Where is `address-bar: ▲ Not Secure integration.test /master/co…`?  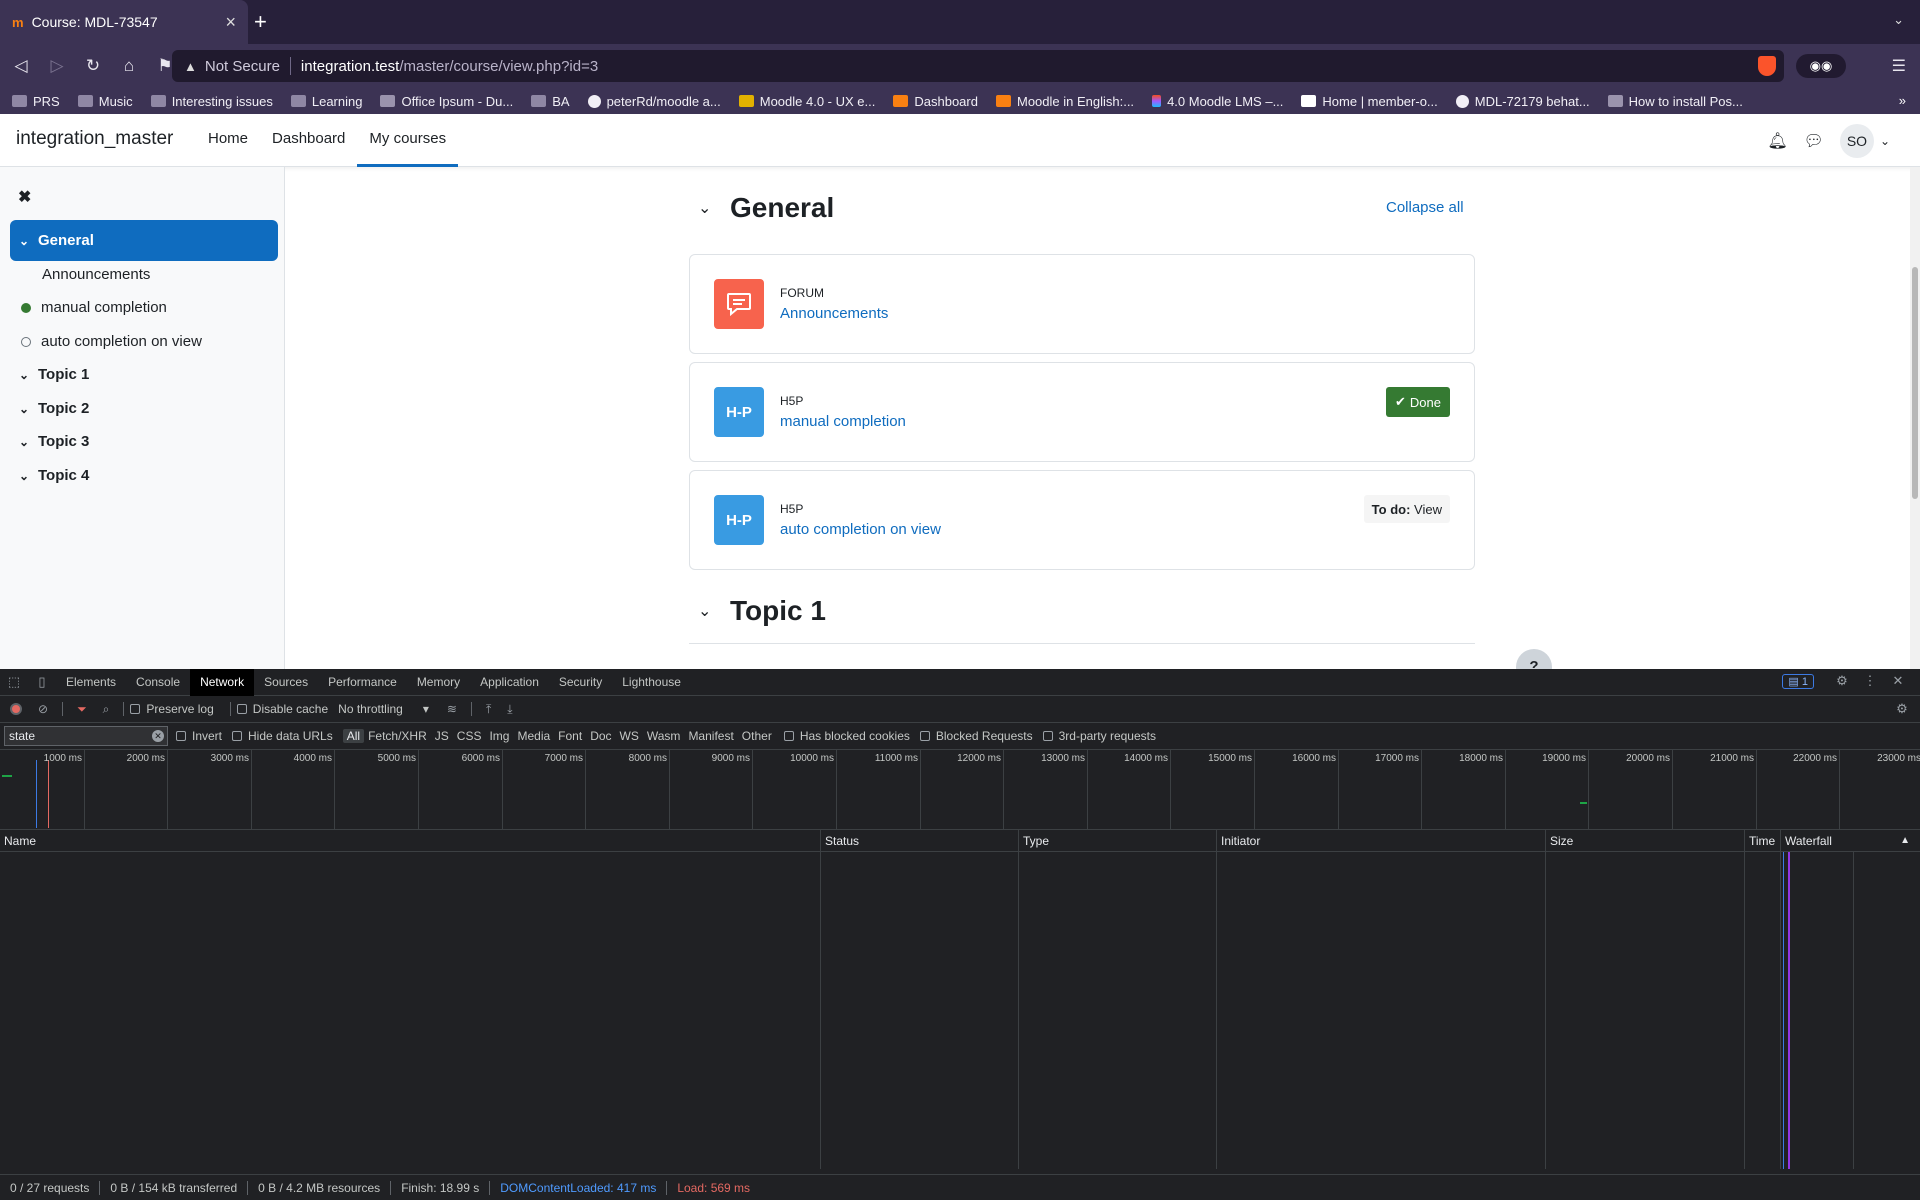
address-bar: ▲ Not Secure integration.test /master/co… is located at coordinates (978, 66).